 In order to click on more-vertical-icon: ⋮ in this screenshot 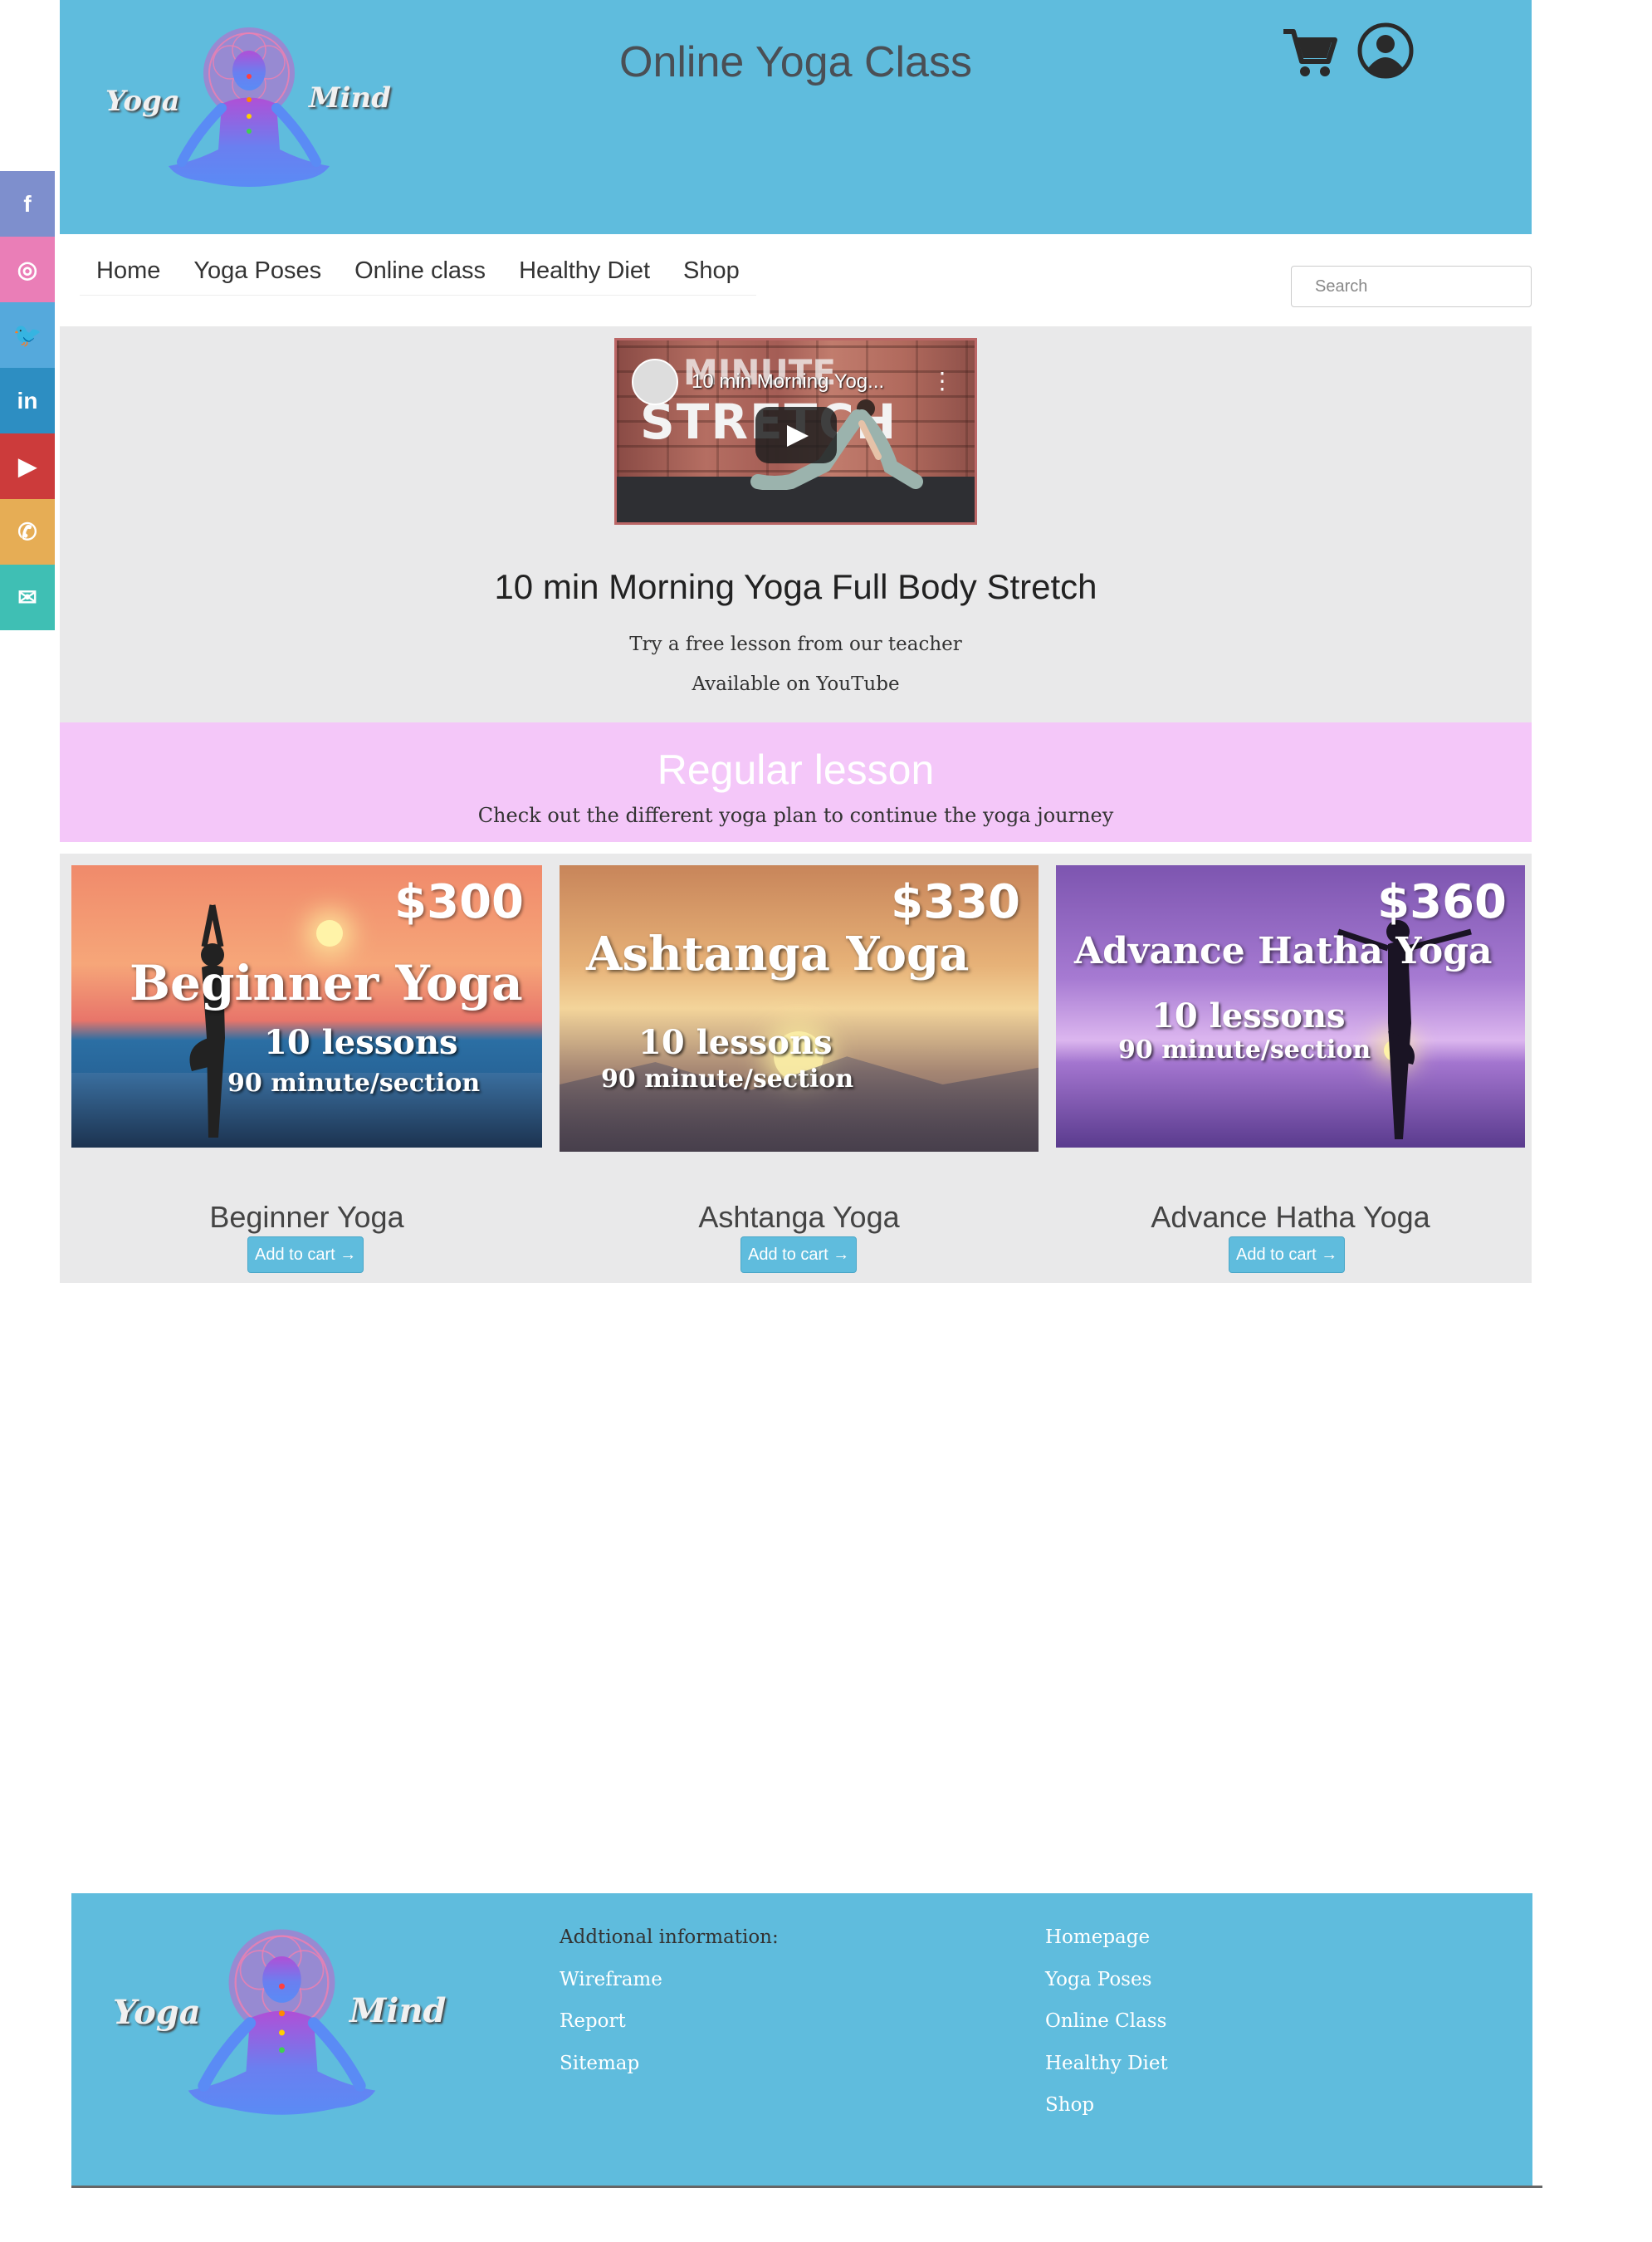, I will do `click(942, 380)`.